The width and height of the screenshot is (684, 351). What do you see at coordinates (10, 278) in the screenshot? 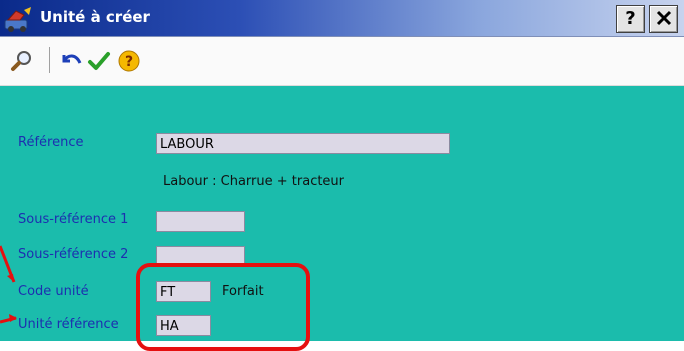
I see `arrow-code-unite-head` at bounding box center [10, 278].